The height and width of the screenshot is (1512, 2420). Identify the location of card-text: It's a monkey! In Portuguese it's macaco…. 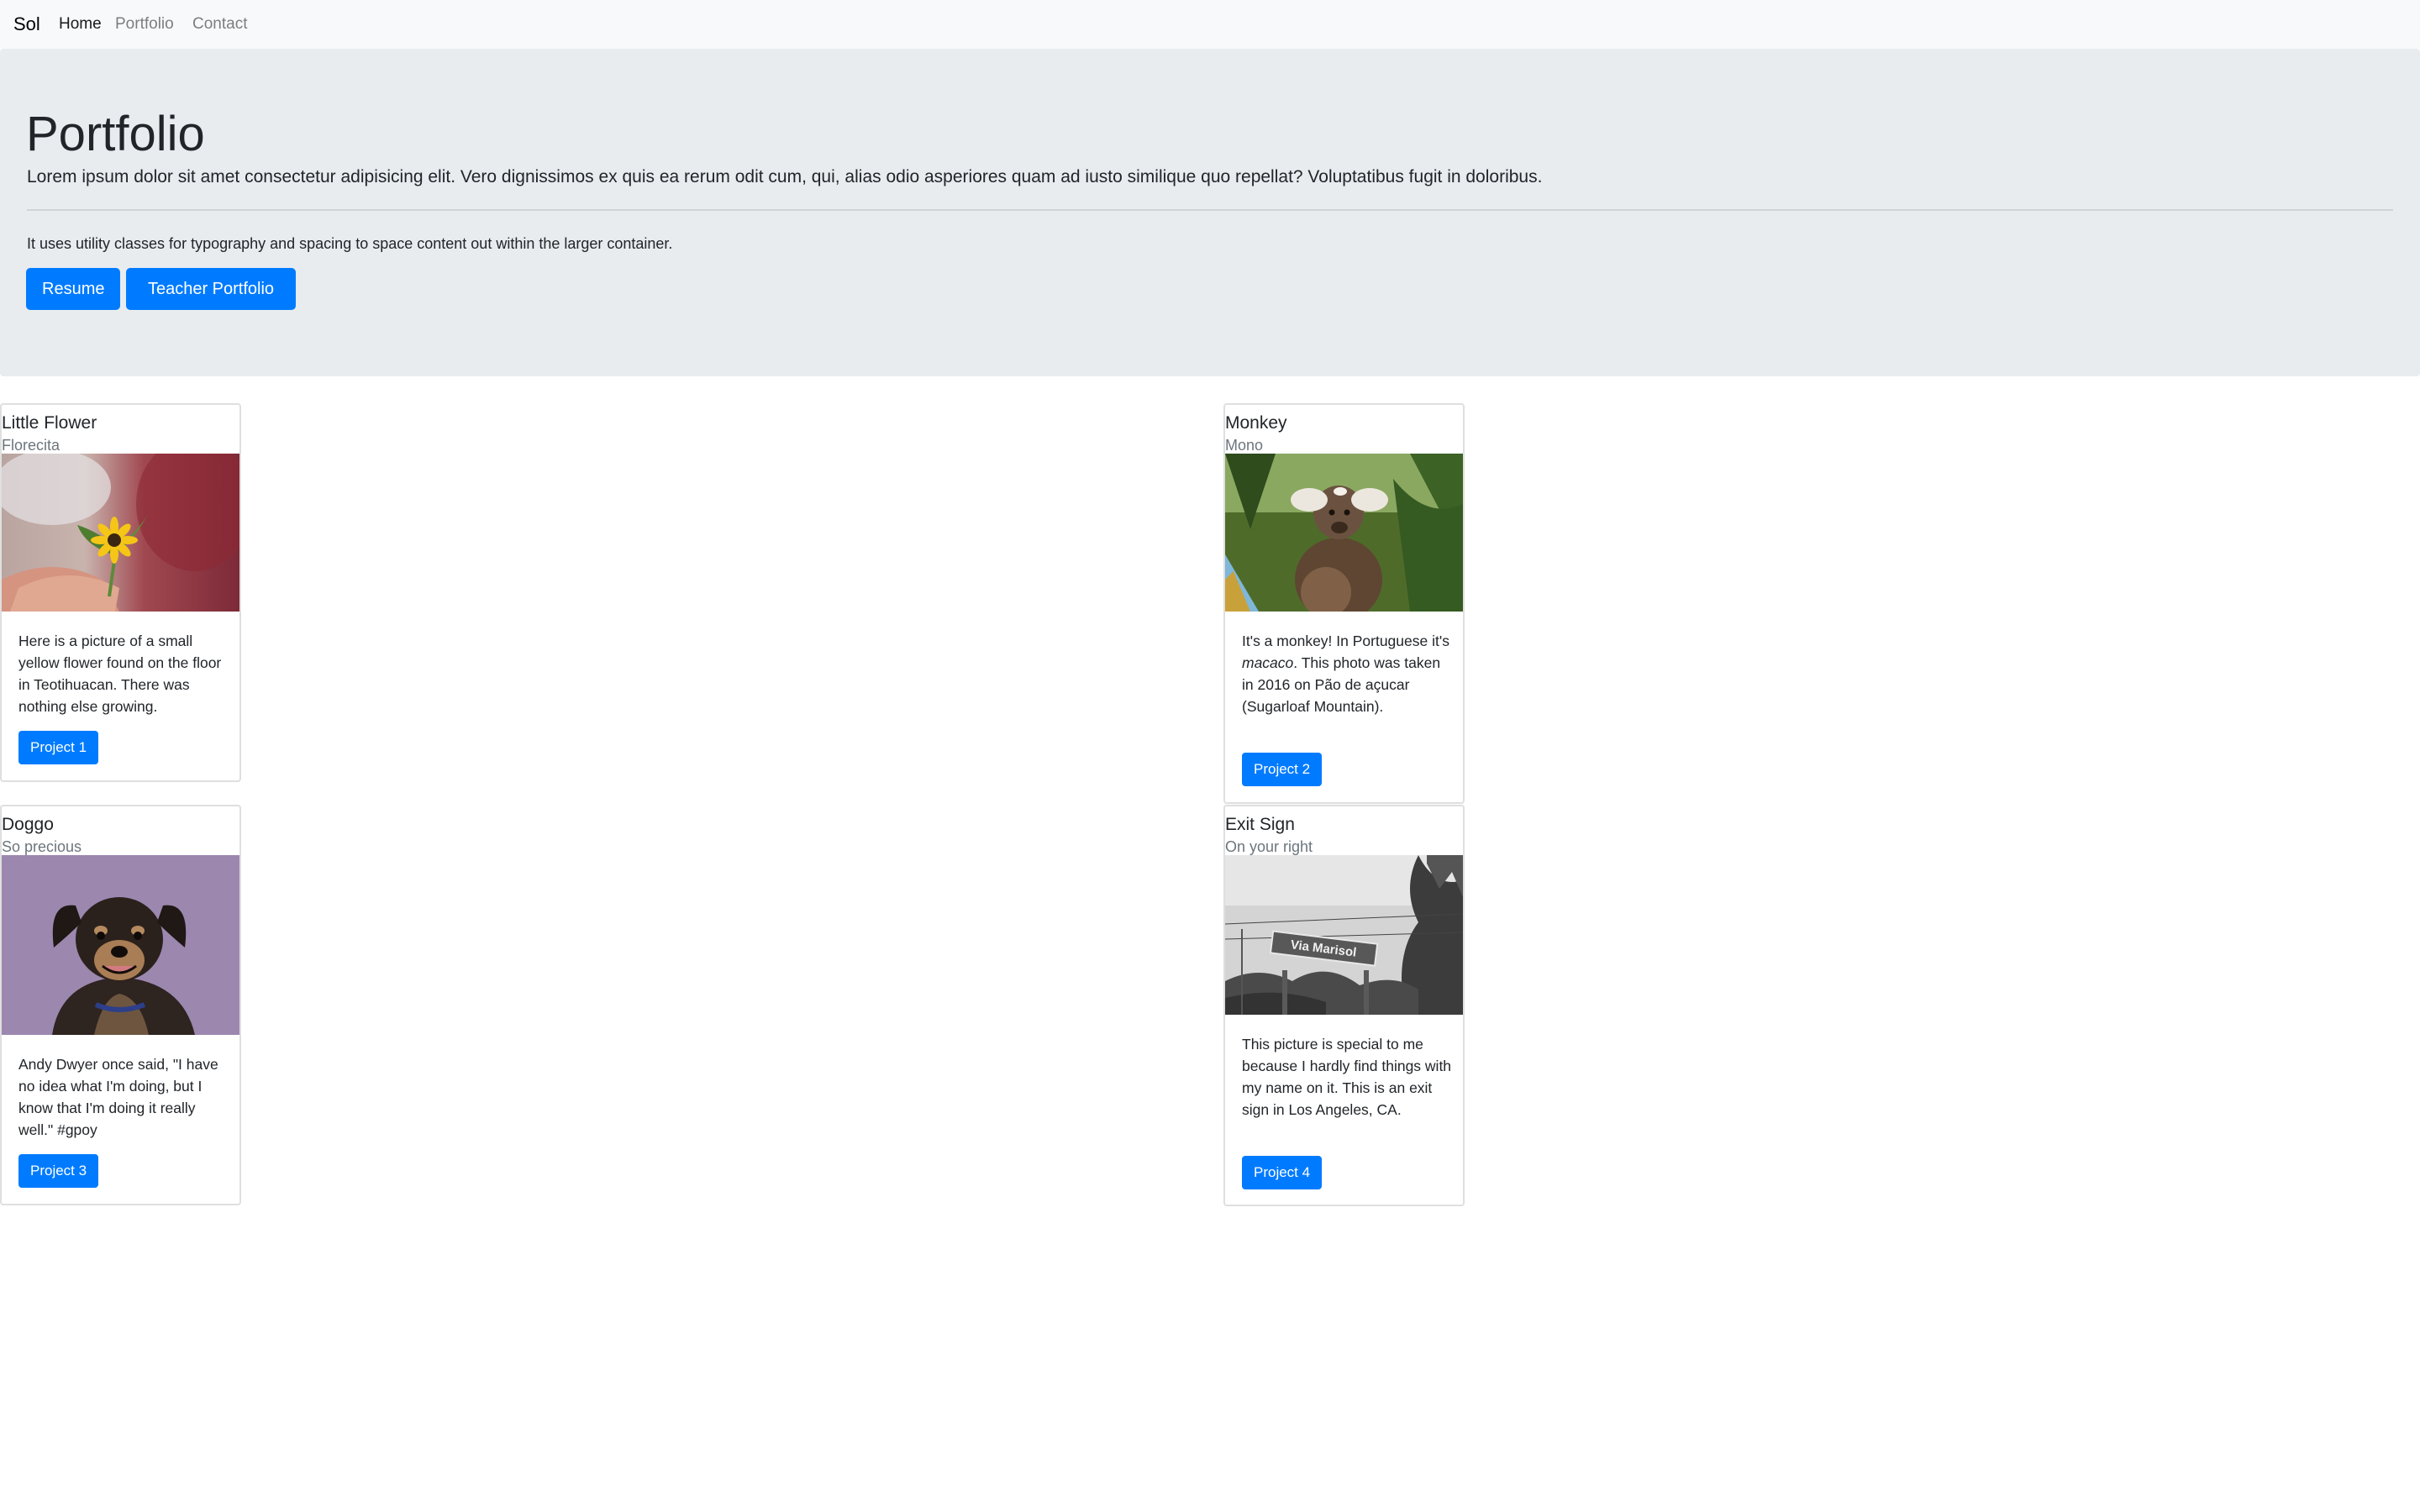
(1346, 674).